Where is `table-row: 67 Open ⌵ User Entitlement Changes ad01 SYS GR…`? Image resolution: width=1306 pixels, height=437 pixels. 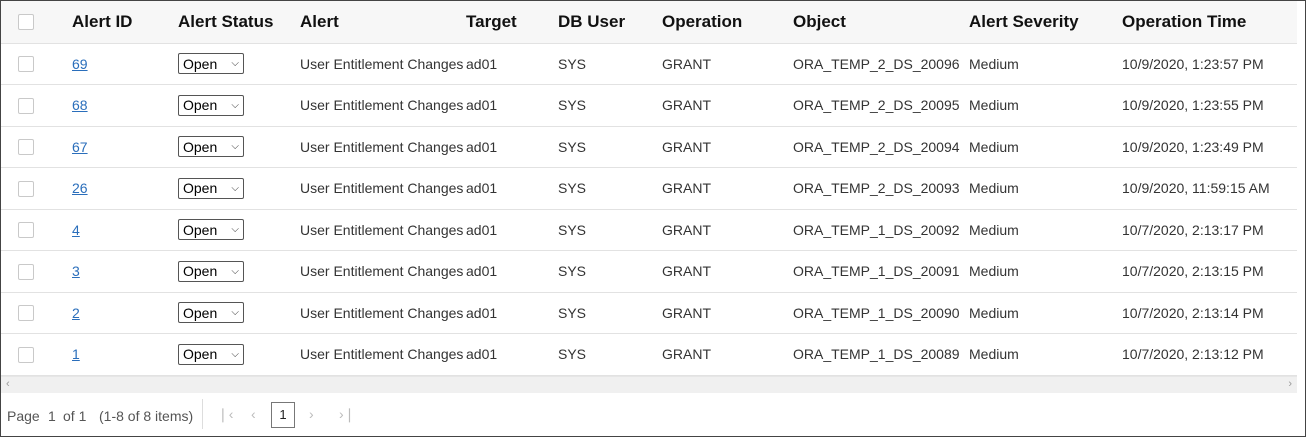 table-row: 67 Open ⌵ User Entitlement Changes ad01 SYS GR… is located at coordinates (649, 147).